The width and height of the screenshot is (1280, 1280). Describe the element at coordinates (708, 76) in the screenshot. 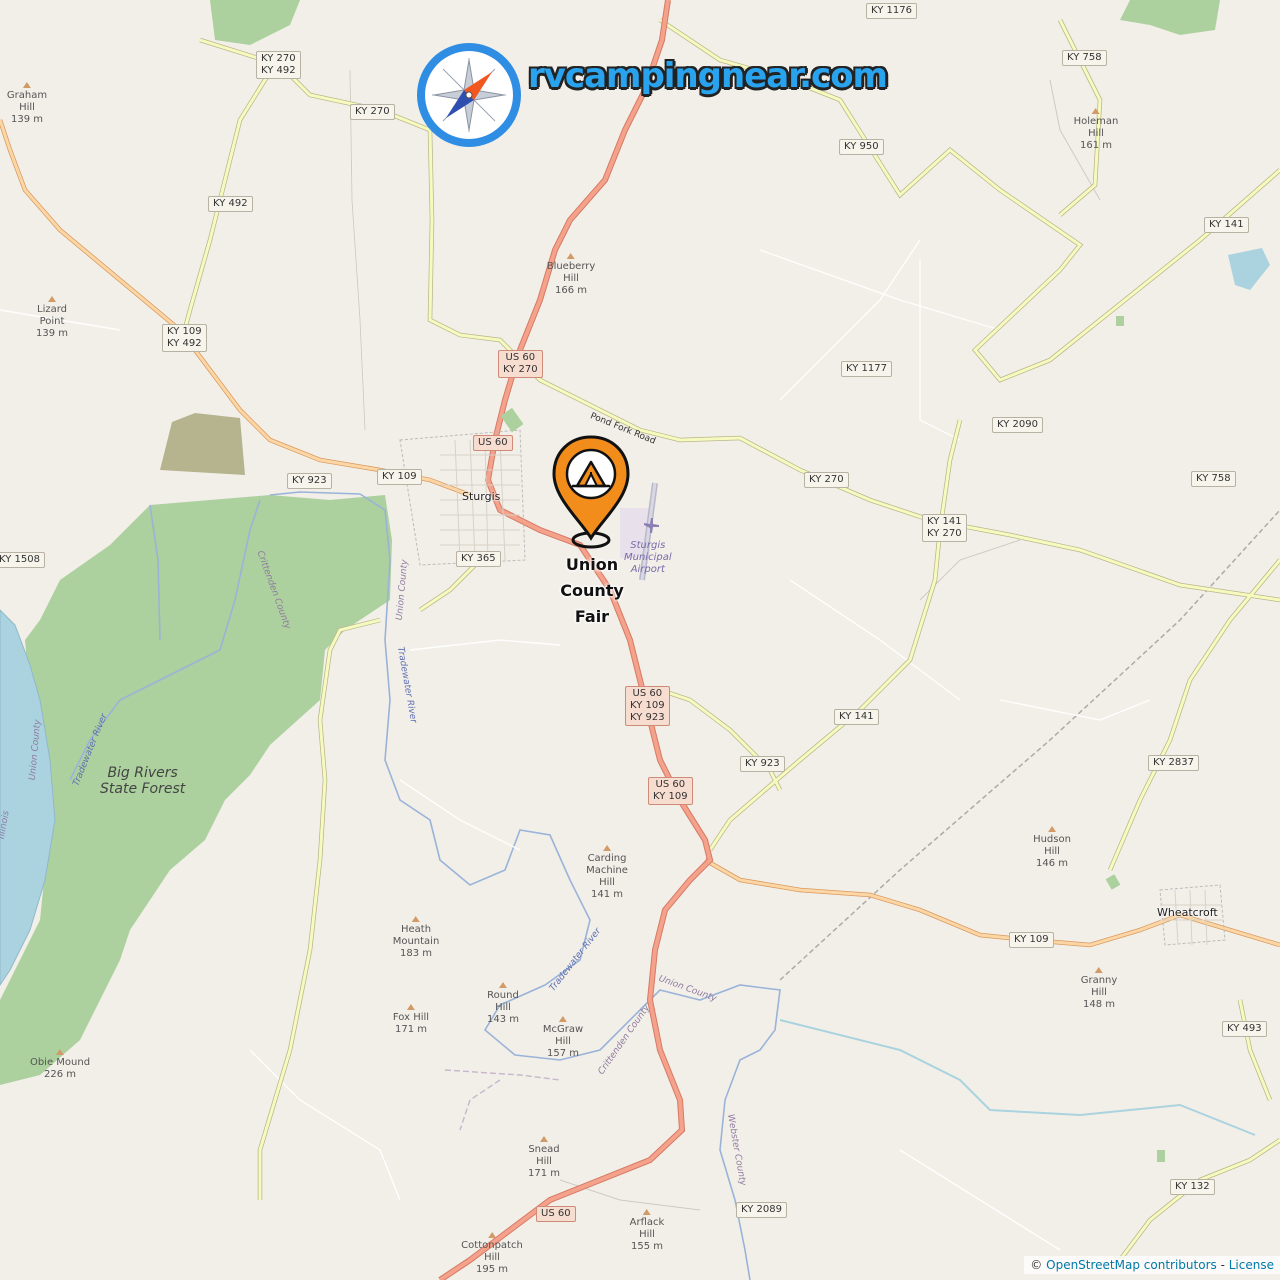

I see `brand-wordmark: rvcampingnear.com` at that location.